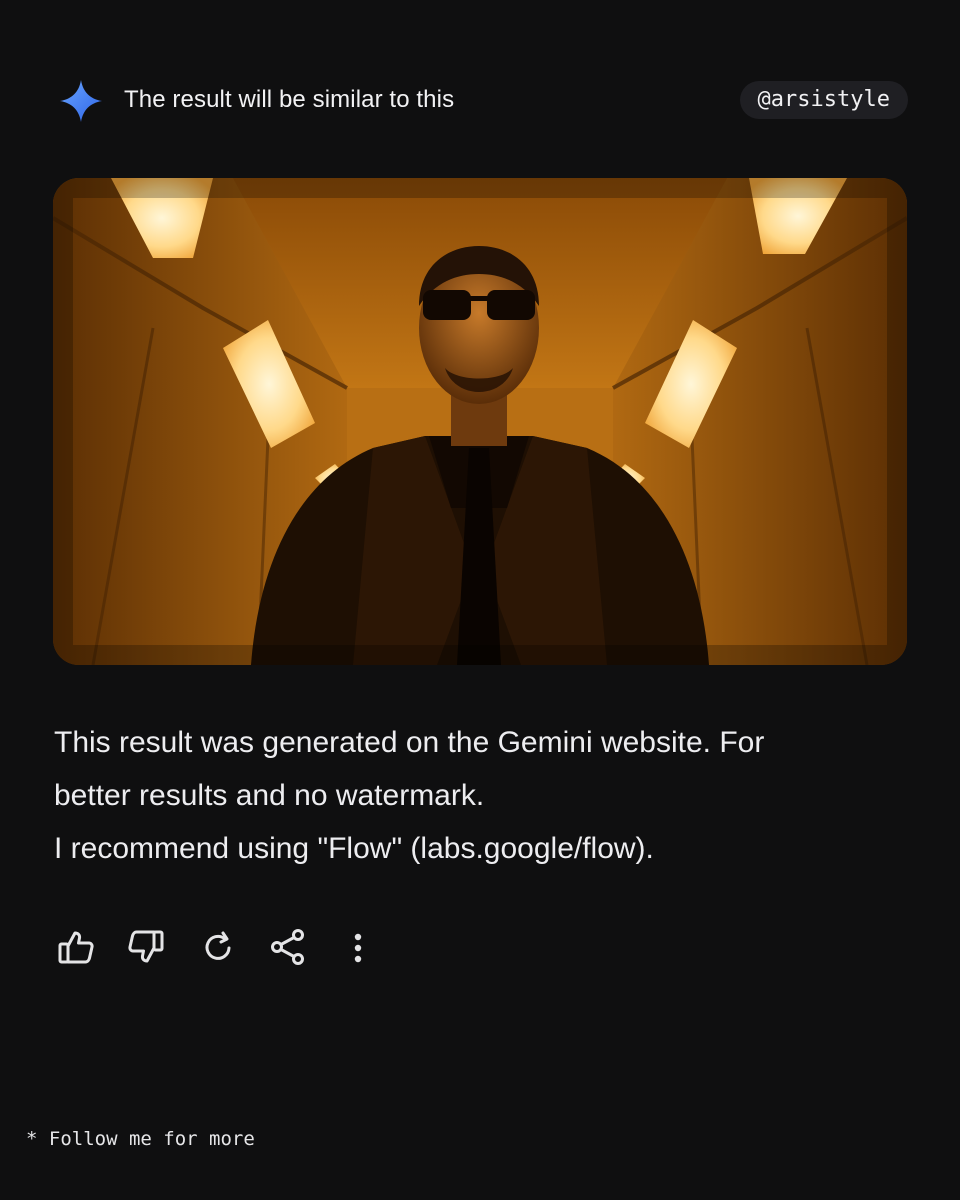  I want to click on author-handle-badge: @arsistyle, so click(823, 100).